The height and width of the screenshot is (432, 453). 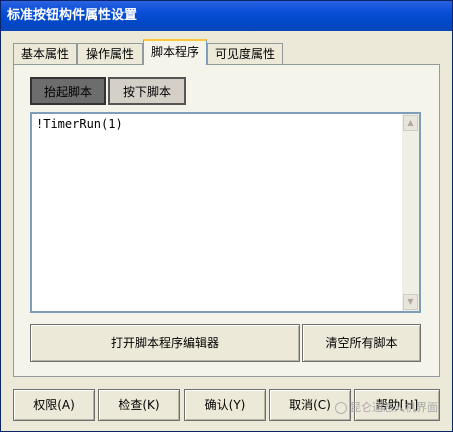 I want to click on watermark-text: 昆仑通态人机界面, so click(x=394, y=407).